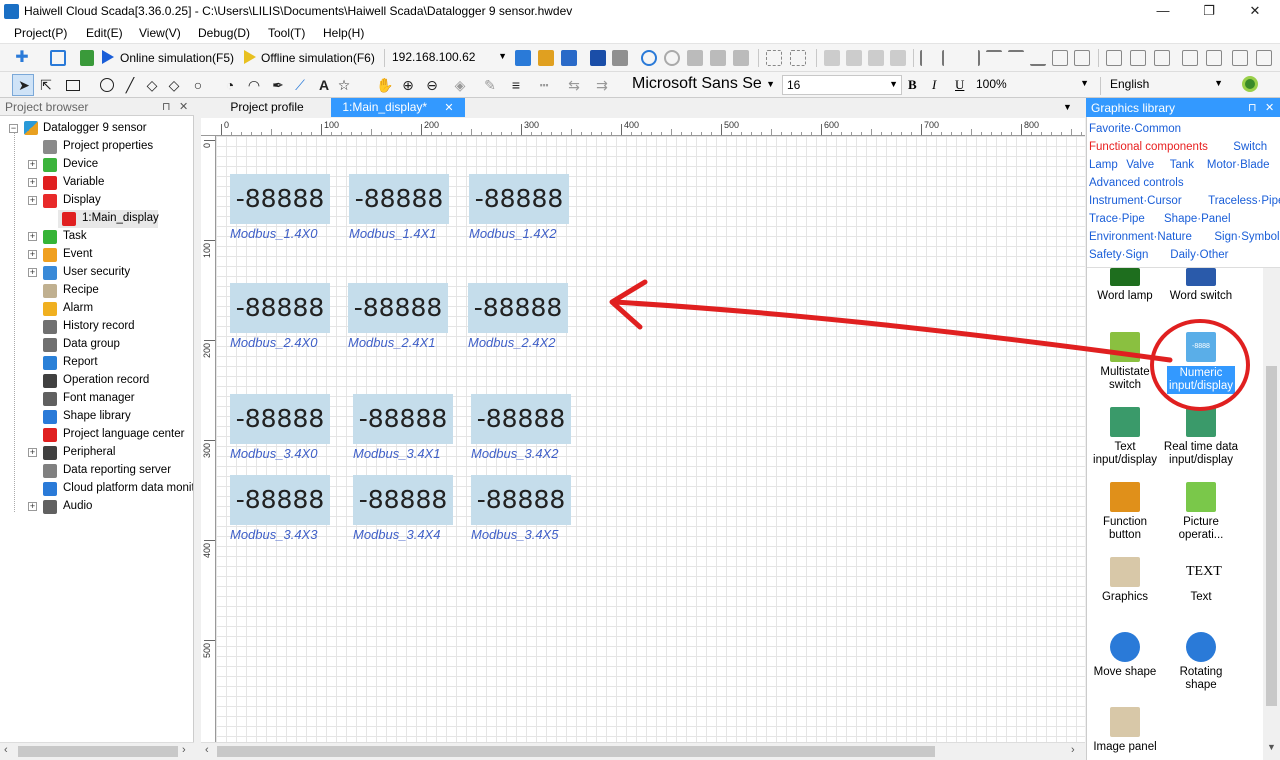  Describe the element at coordinates (798, 58) in the screenshot. I see `ungroup-icon` at that location.